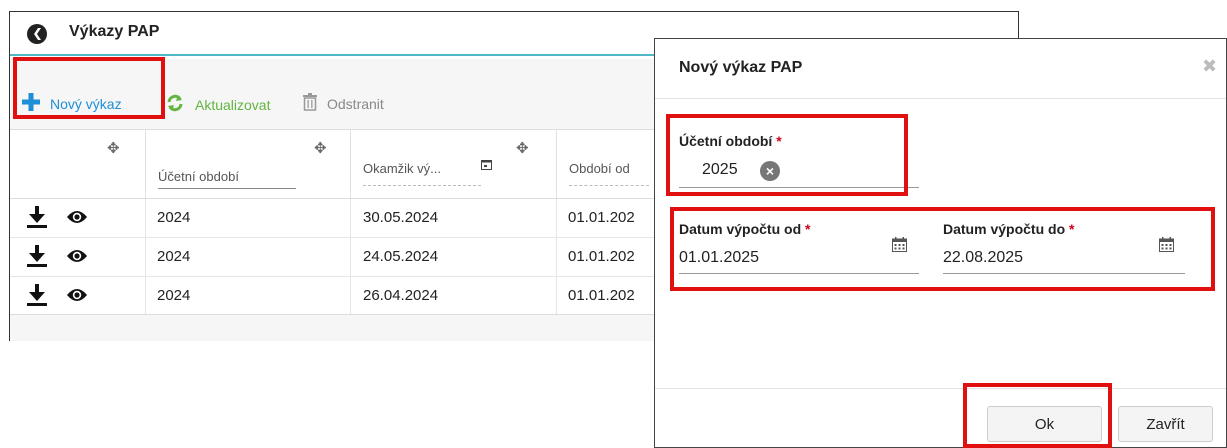  I want to click on plus-icon, so click(31, 103).